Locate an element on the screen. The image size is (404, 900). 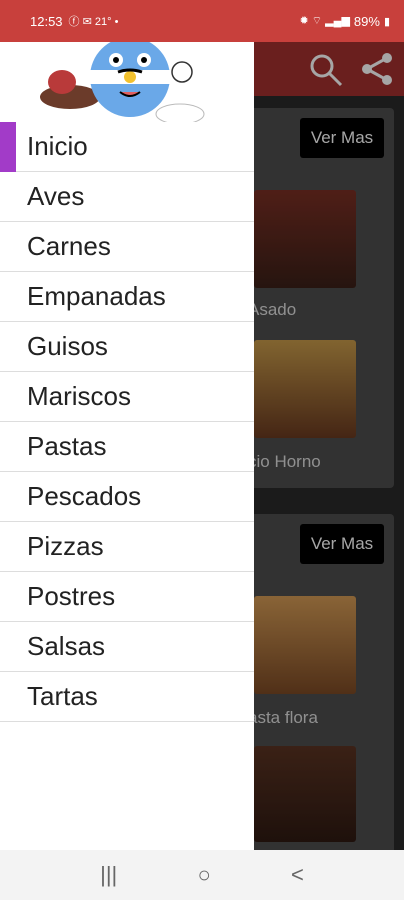
menu-item-pizzas: Pizzas is located at coordinates (127, 547).